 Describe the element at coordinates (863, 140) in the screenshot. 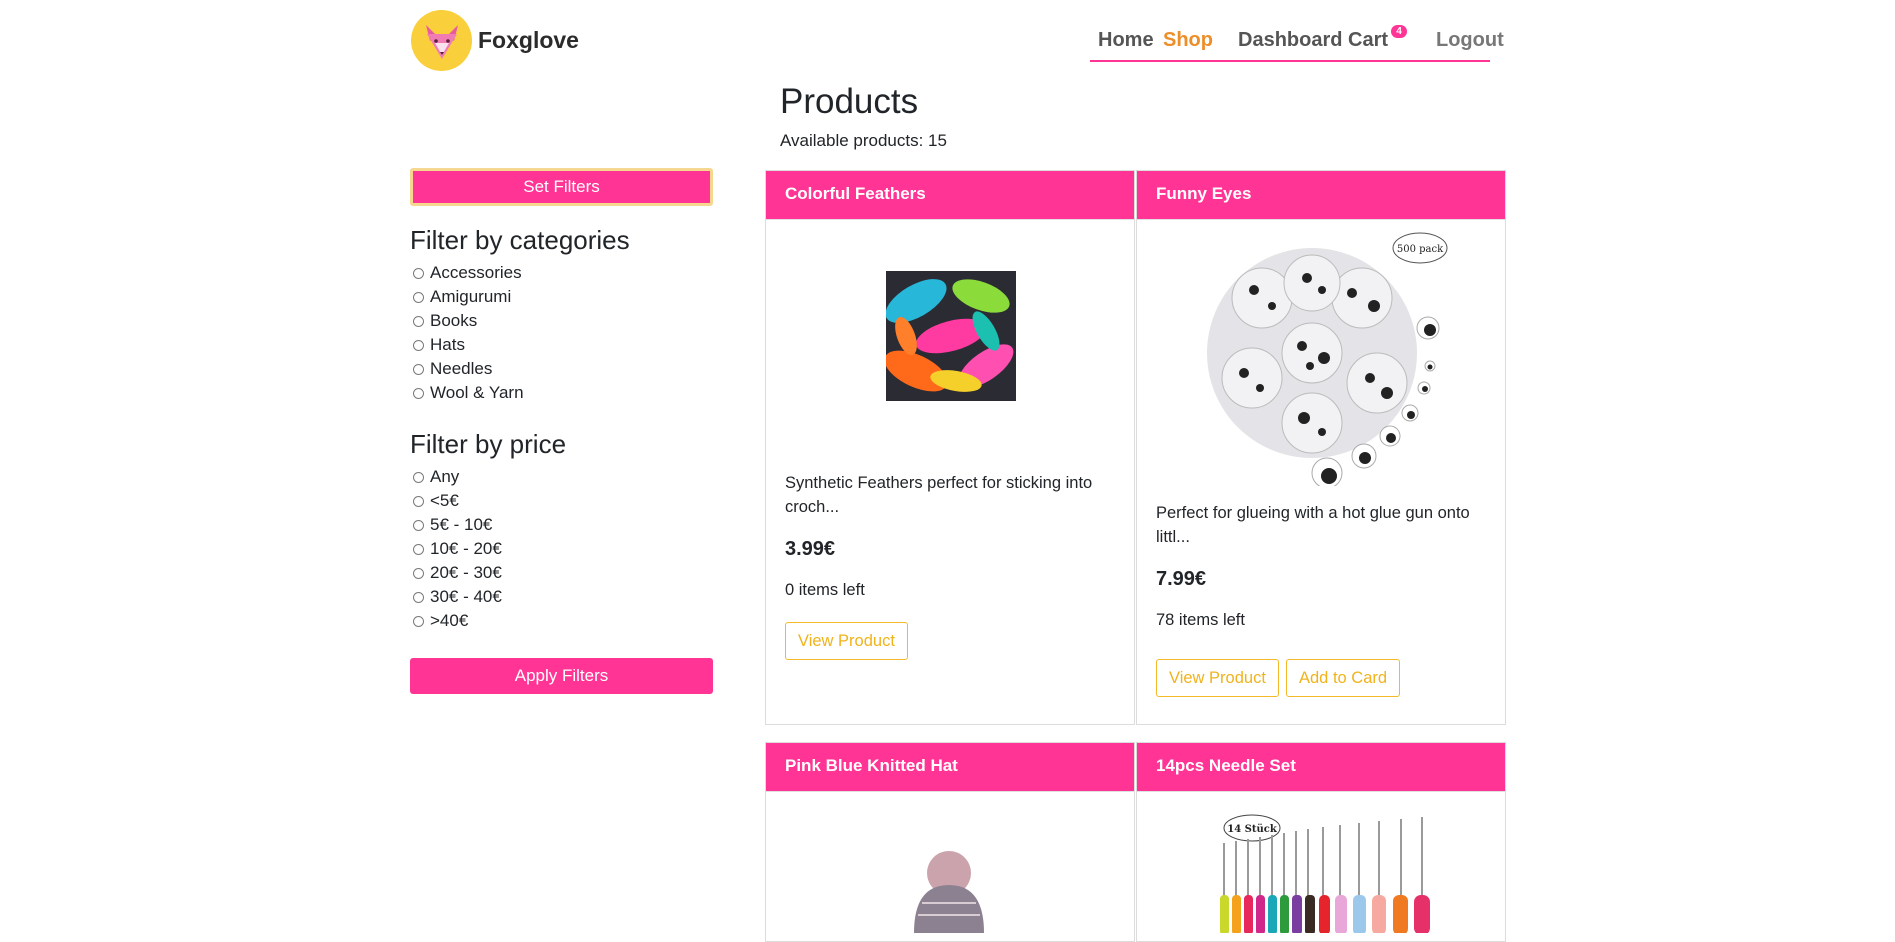

I see `available-products-count: Available products: 15` at that location.